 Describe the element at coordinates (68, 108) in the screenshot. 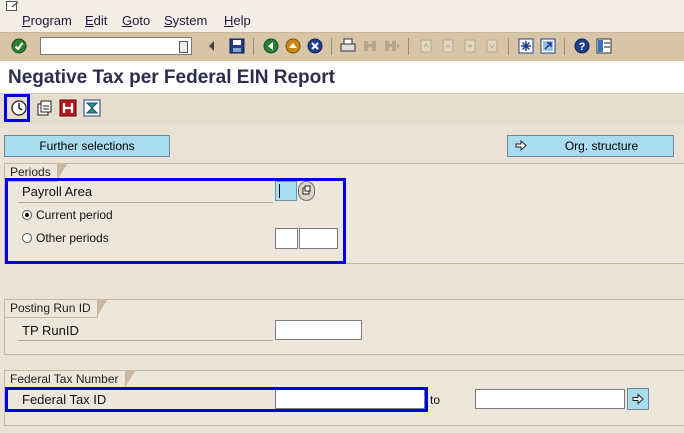

I see `selection-options-icon` at that location.